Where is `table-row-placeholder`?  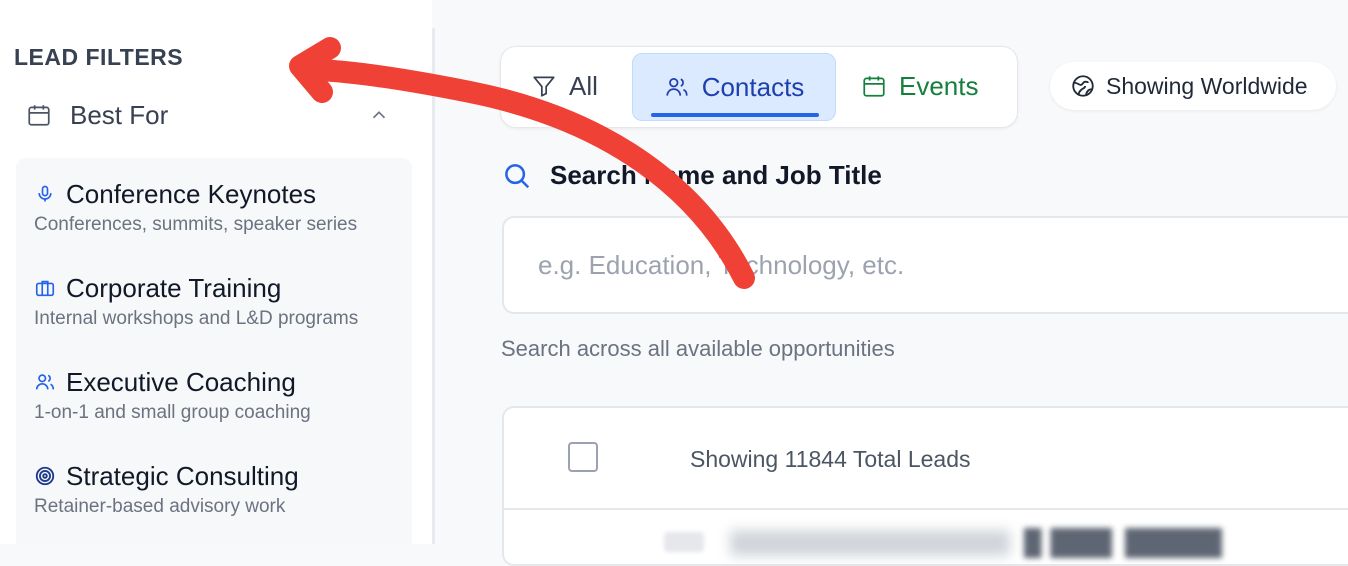
table-row-placeholder is located at coordinates (684, 542).